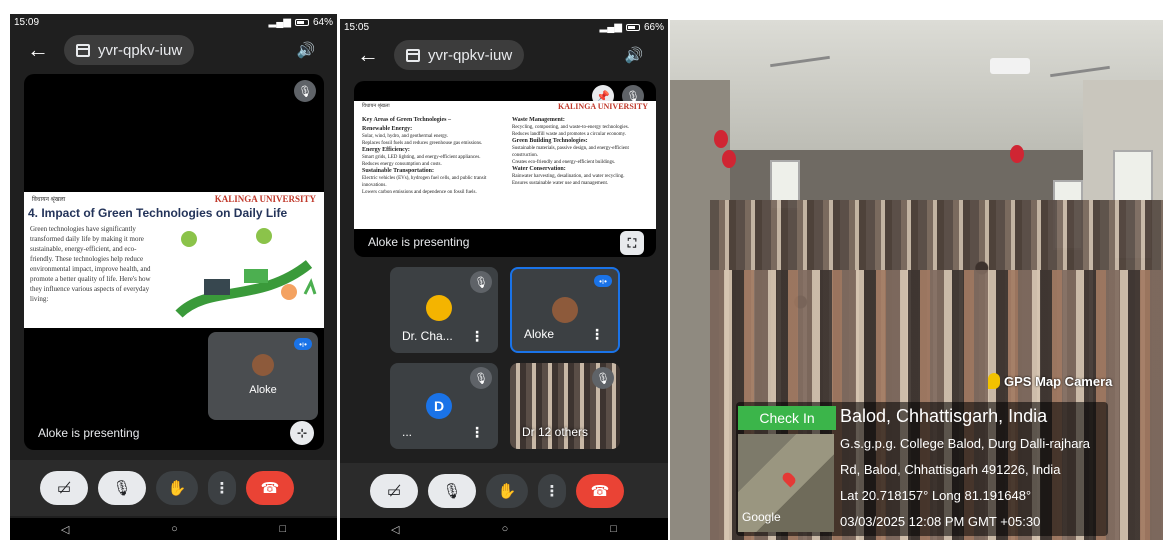 This screenshot has height=540, width=1163. Describe the element at coordinates (950, 469) in the screenshot. I see `address-line-2: Rd, Balod, Chhattisgarh 491226, India` at that location.